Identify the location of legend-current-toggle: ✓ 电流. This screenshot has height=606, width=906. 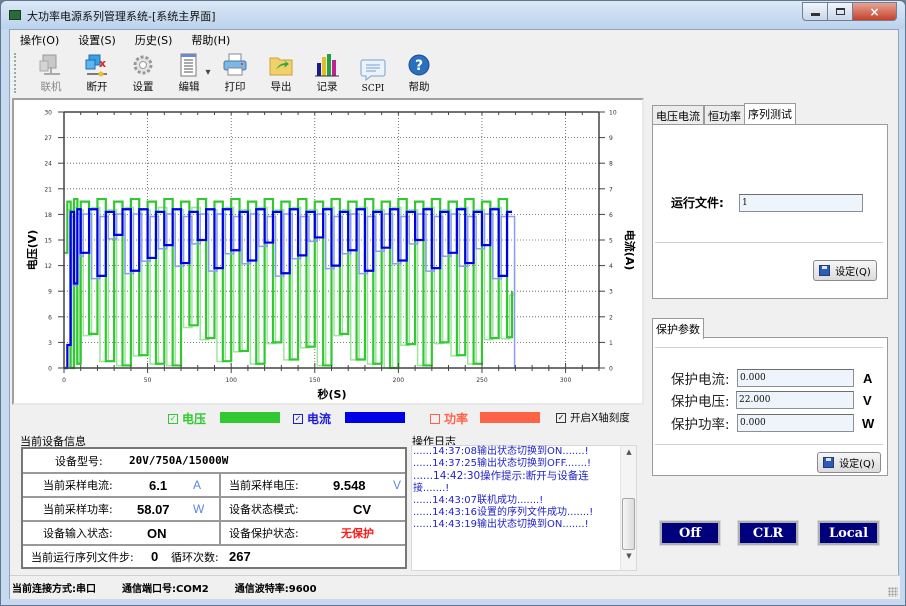
(312, 418).